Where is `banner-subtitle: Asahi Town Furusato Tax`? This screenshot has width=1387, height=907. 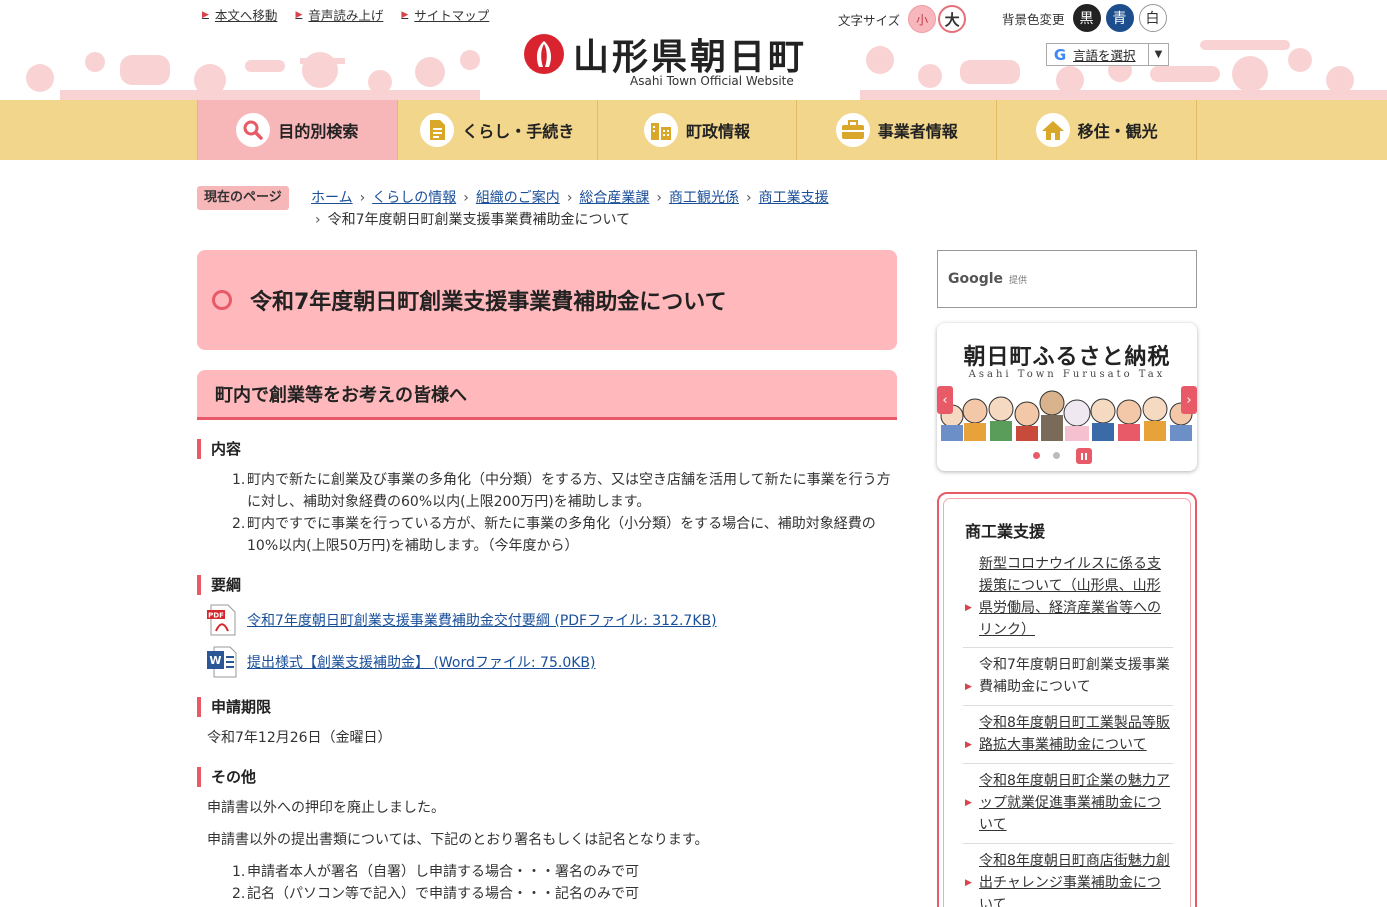
banner-subtitle: Asahi Town Furusato Tax is located at coordinates (1067, 374).